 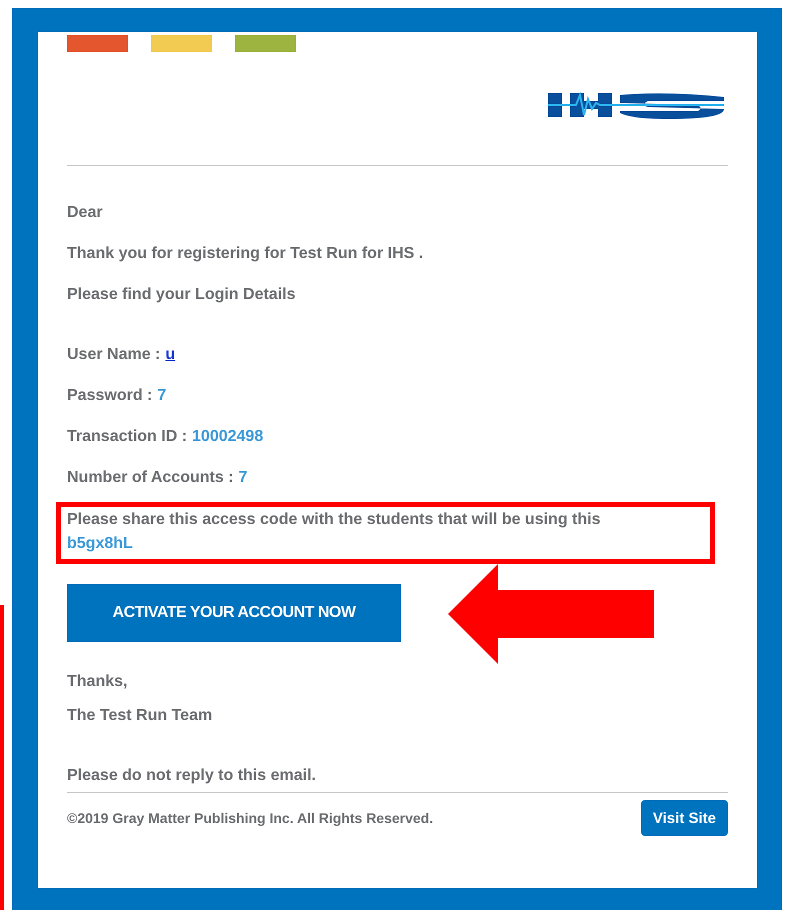 I want to click on login-heading: Please find your Login Details, so click(x=181, y=295).